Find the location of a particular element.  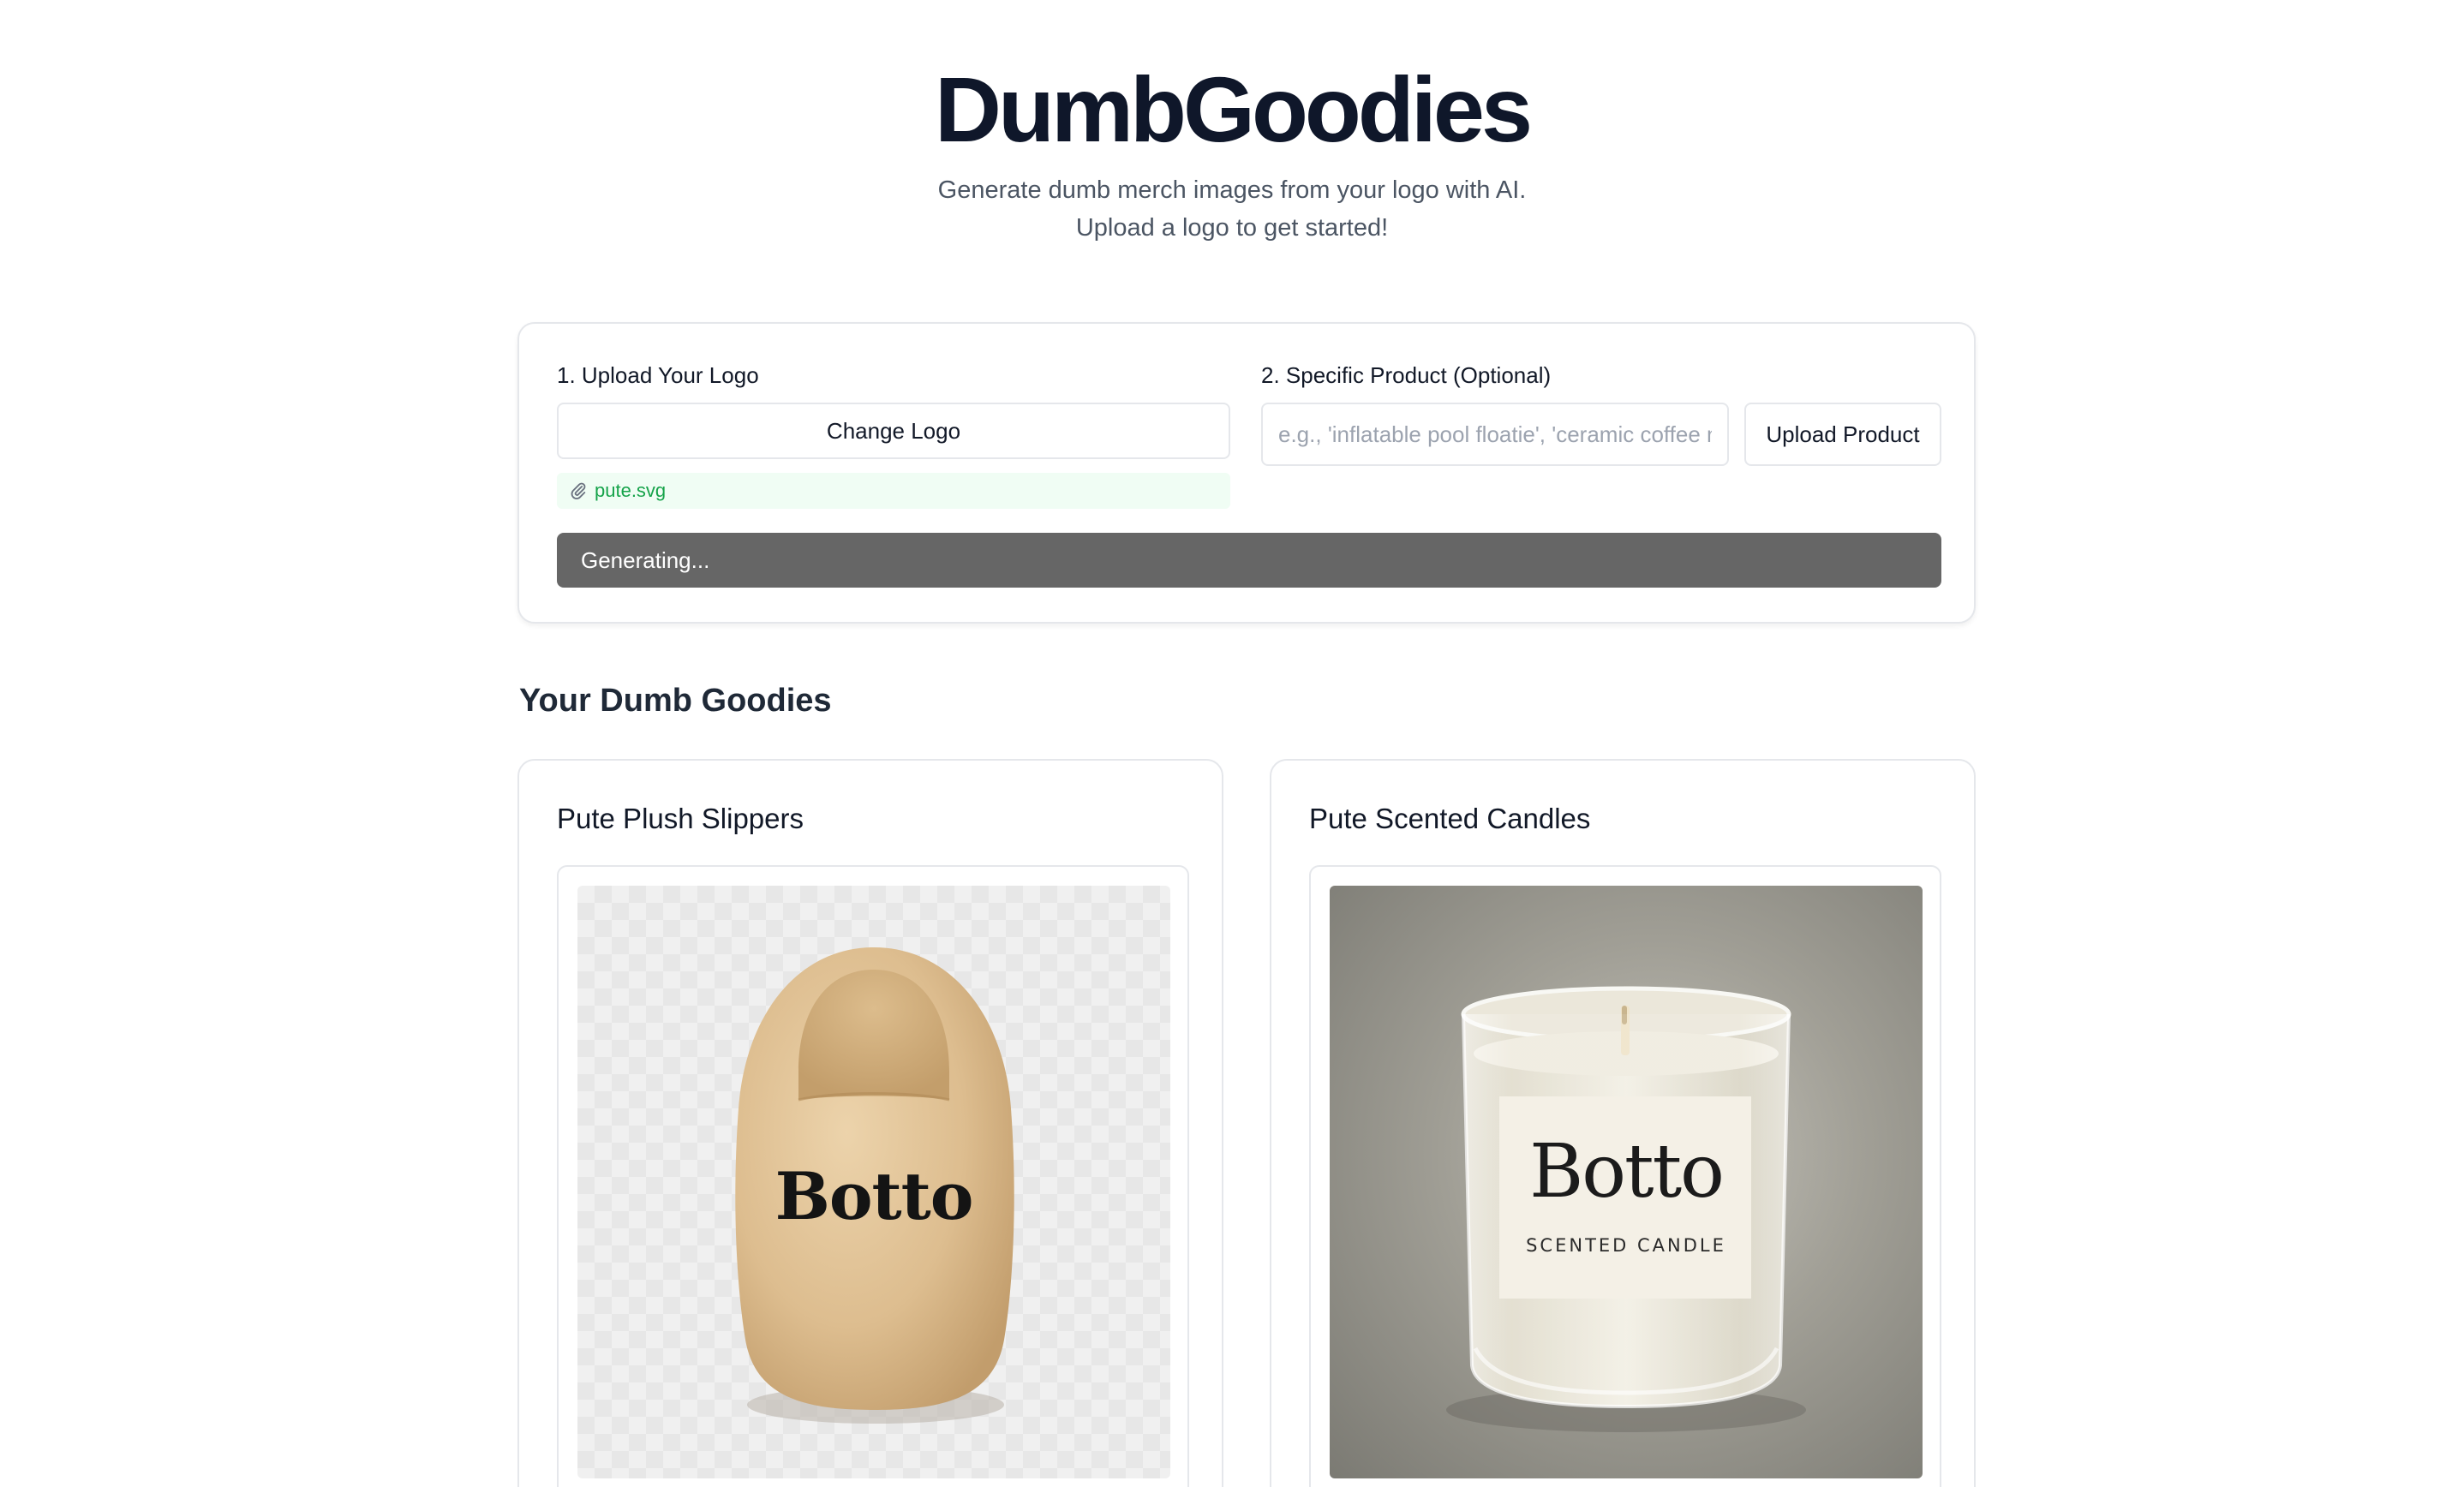

upload-logo-label: 1. Upload Your Logo is located at coordinates (658, 375).